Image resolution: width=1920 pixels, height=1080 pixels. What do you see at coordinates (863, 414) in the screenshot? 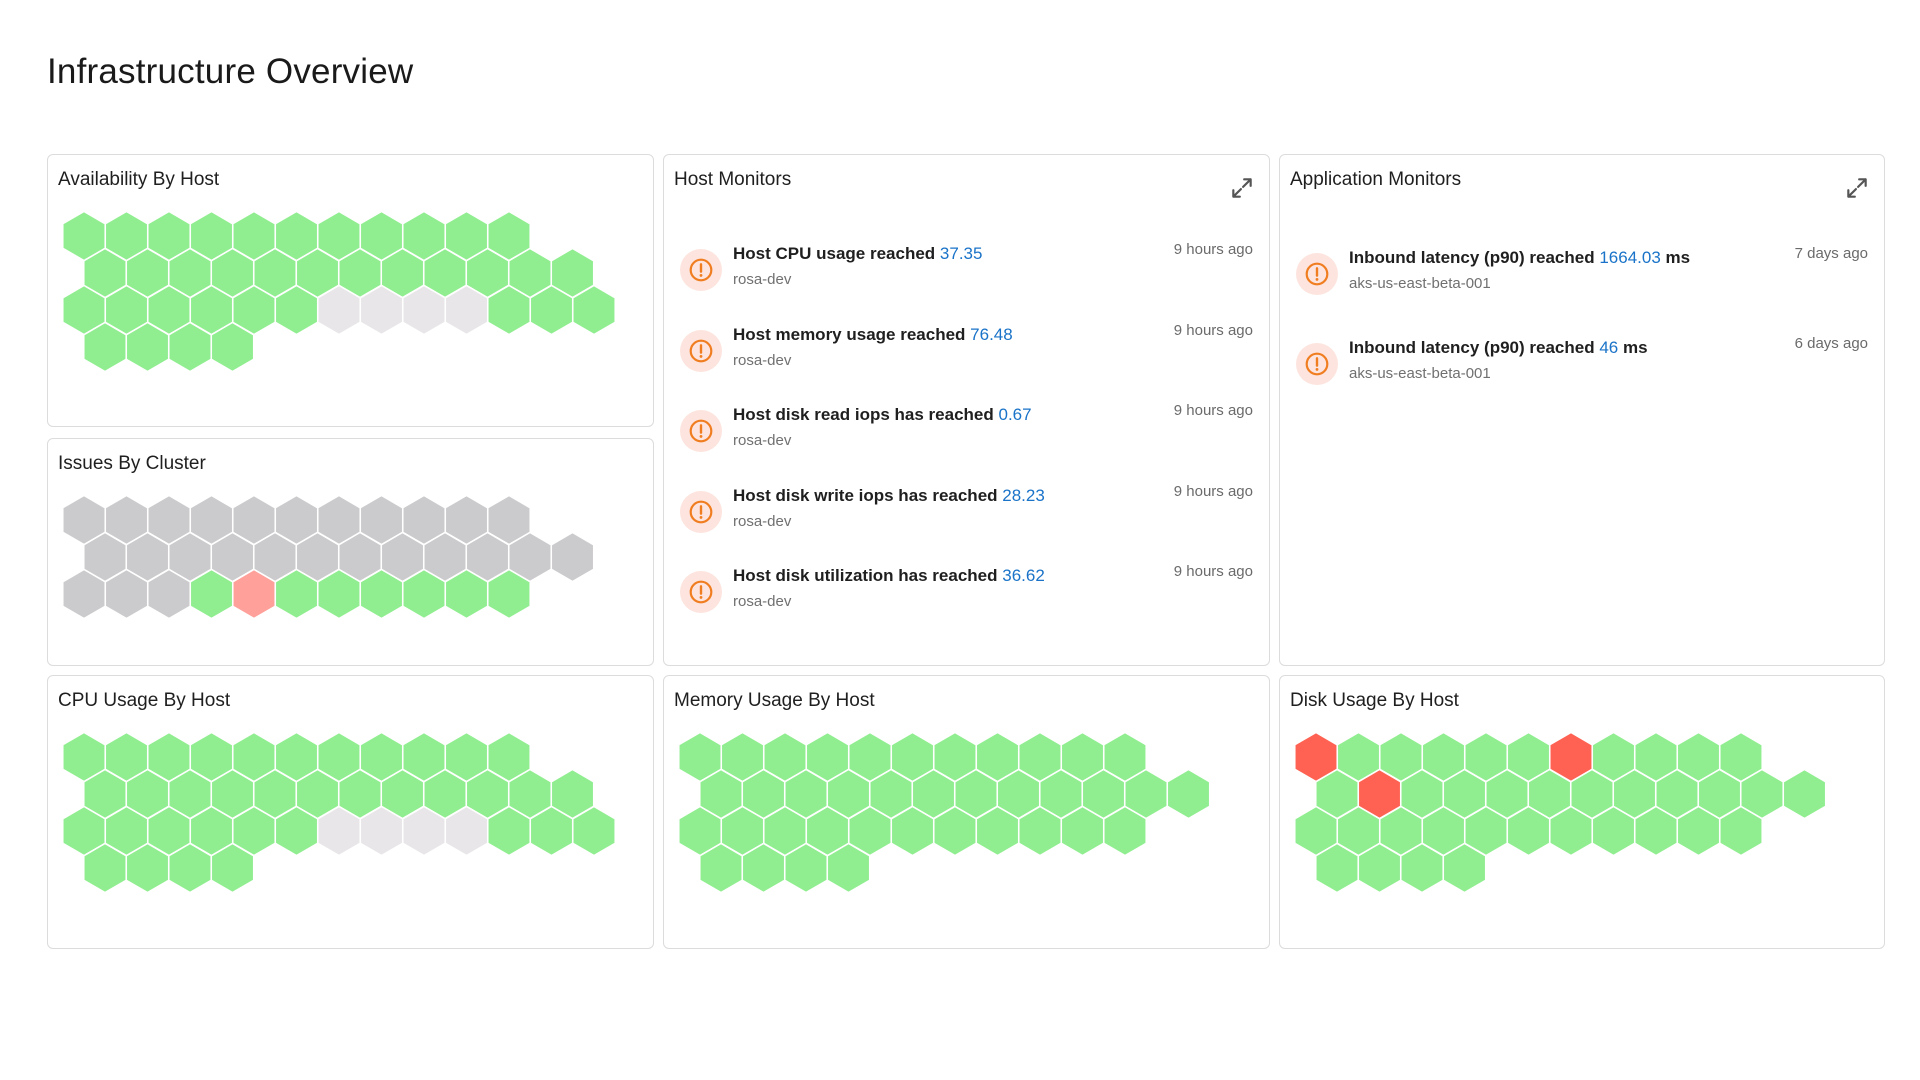
I see `alert-title-text: Host disk read iops has reached` at bounding box center [863, 414].